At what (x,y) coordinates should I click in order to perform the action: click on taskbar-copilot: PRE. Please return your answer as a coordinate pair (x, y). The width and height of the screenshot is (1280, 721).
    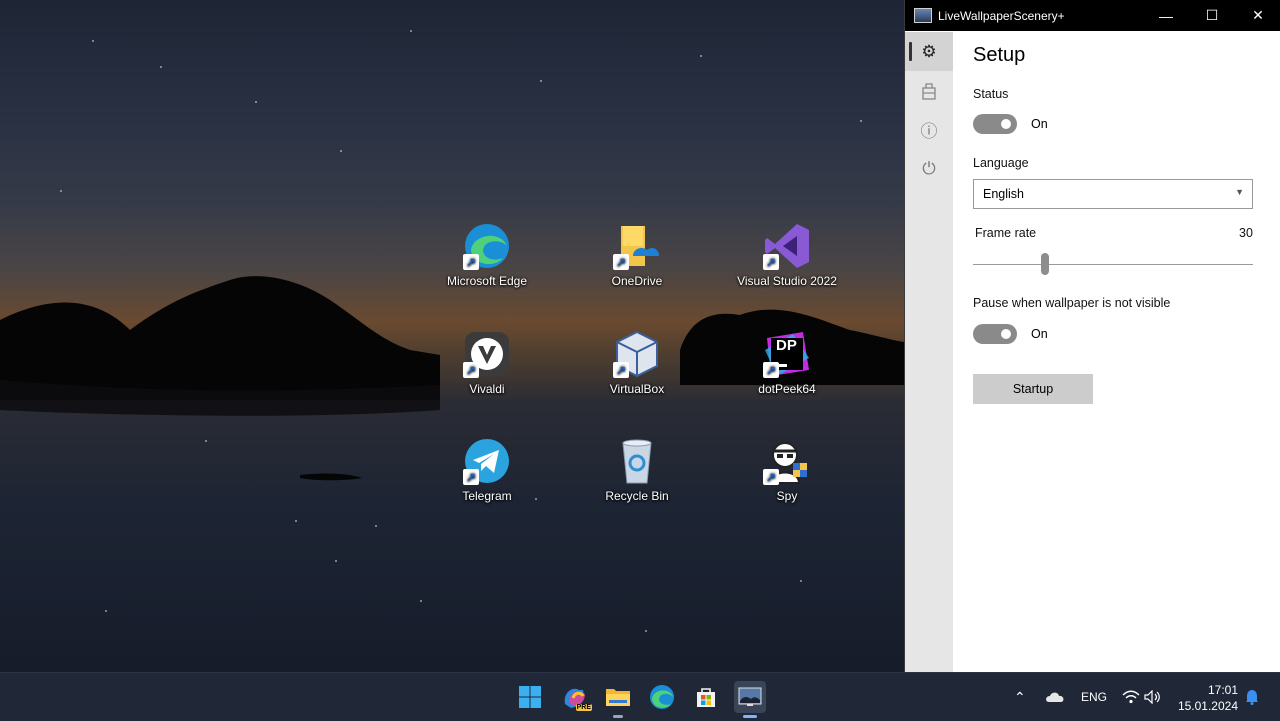
    Looking at the image, I should click on (575, 697).